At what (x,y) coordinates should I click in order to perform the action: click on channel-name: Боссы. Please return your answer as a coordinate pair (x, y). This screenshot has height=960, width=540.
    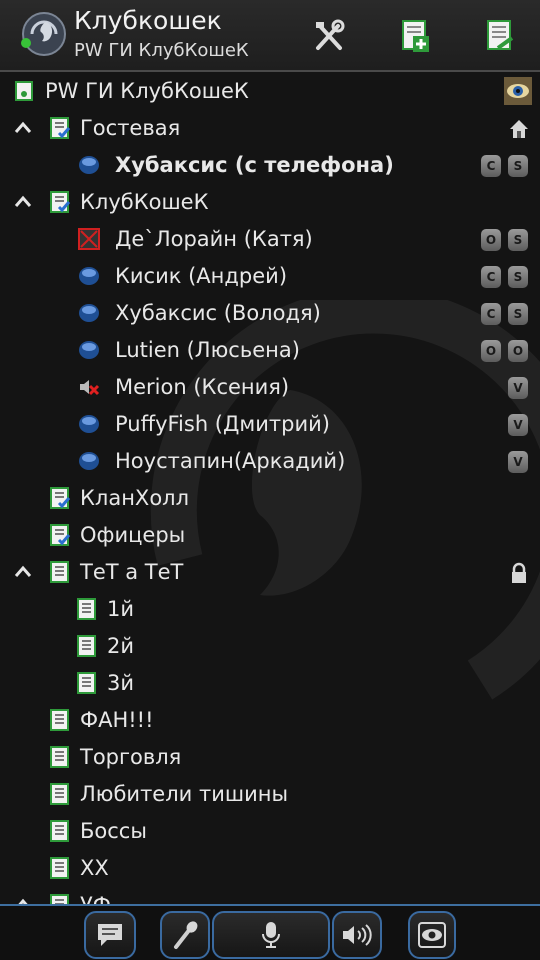
    Looking at the image, I should click on (113, 831).